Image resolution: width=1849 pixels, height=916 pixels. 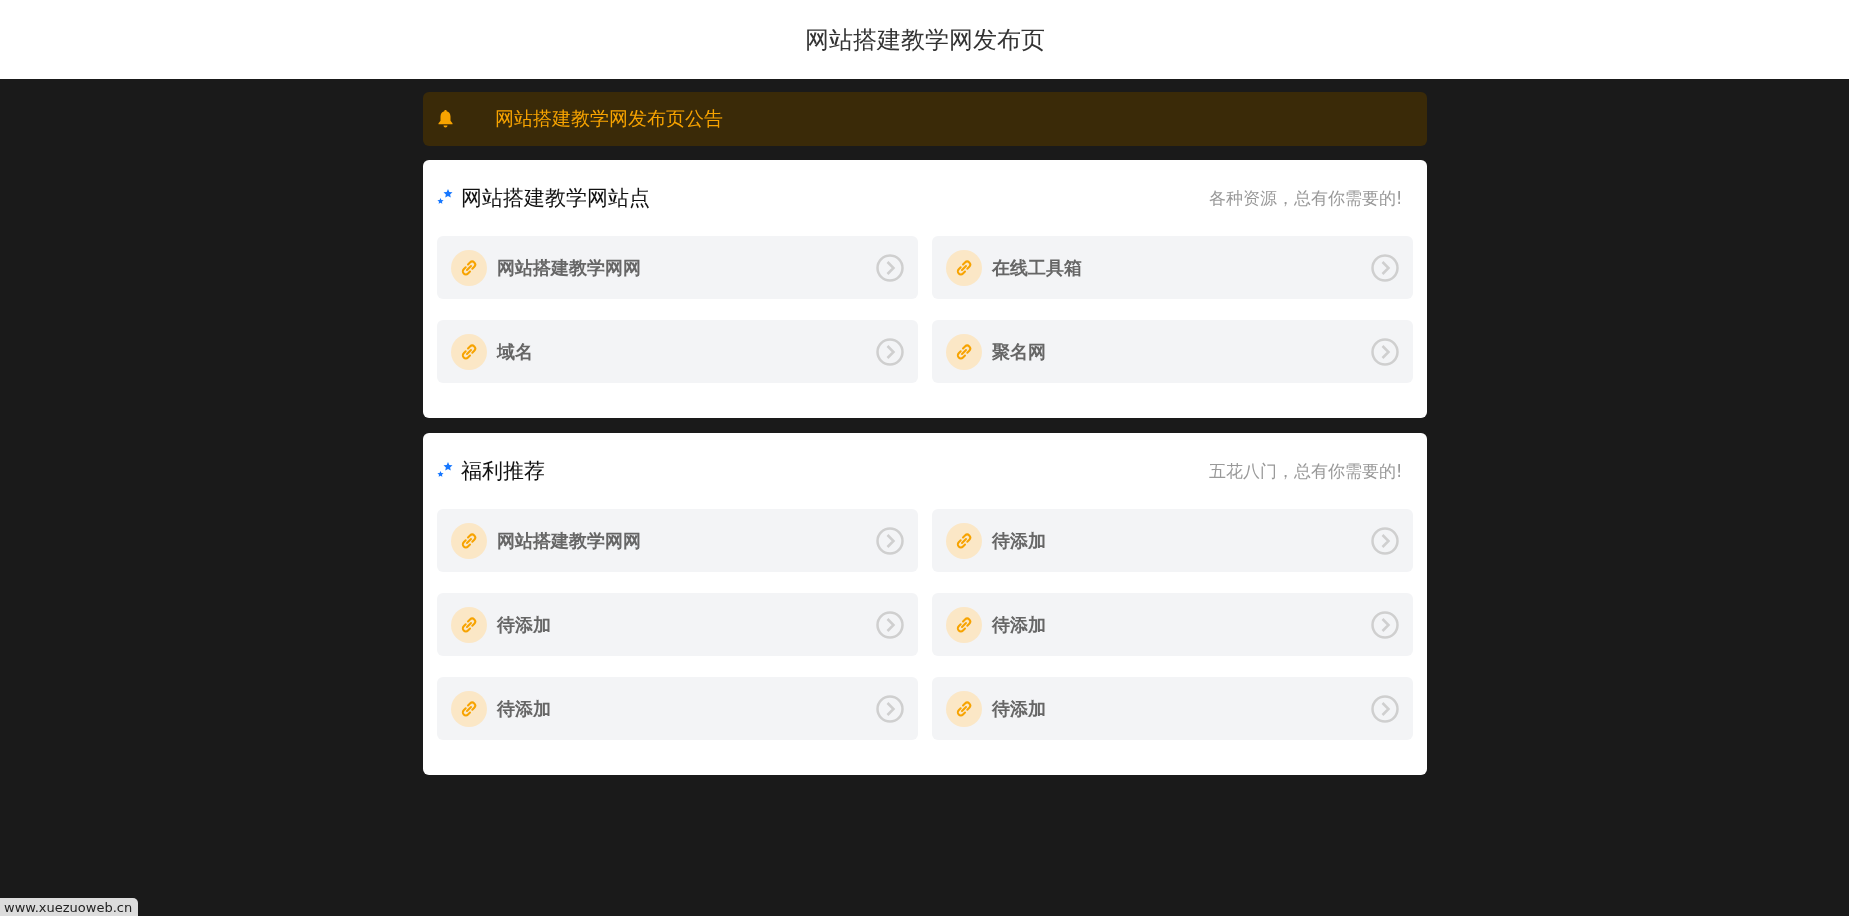 What do you see at coordinates (445, 119) in the screenshot?
I see `bell-icon` at bounding box center [445, 119].